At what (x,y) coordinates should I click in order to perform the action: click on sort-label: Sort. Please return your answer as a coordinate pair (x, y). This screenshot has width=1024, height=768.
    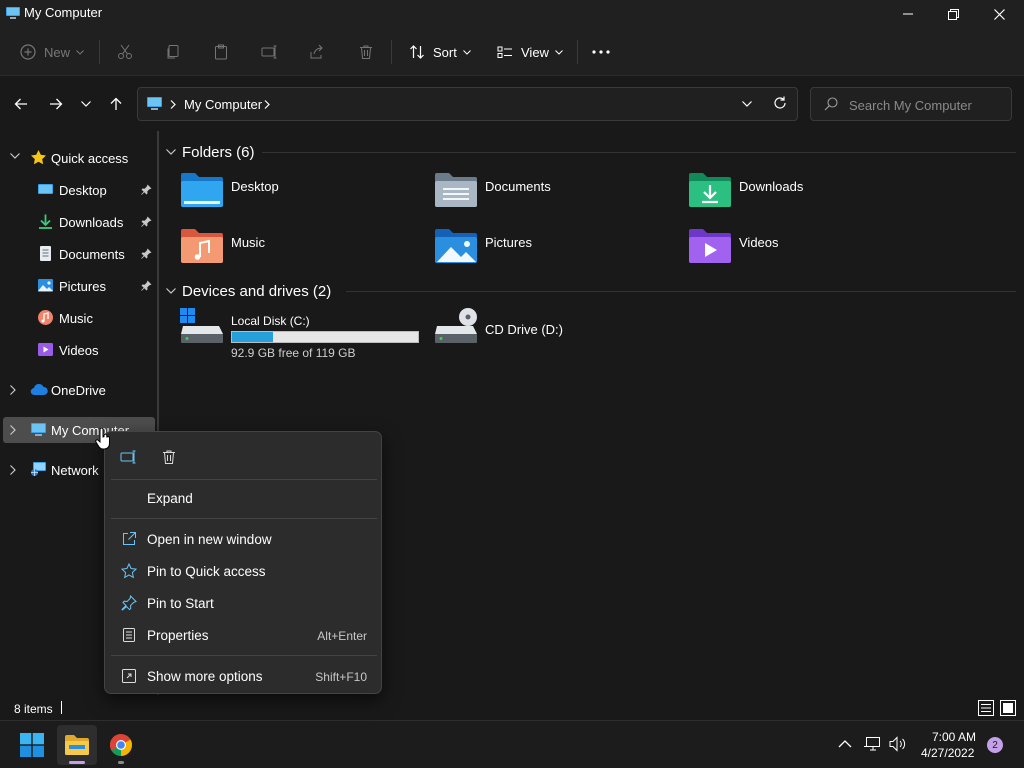
    Looking at the image, I should click on (445, 52).